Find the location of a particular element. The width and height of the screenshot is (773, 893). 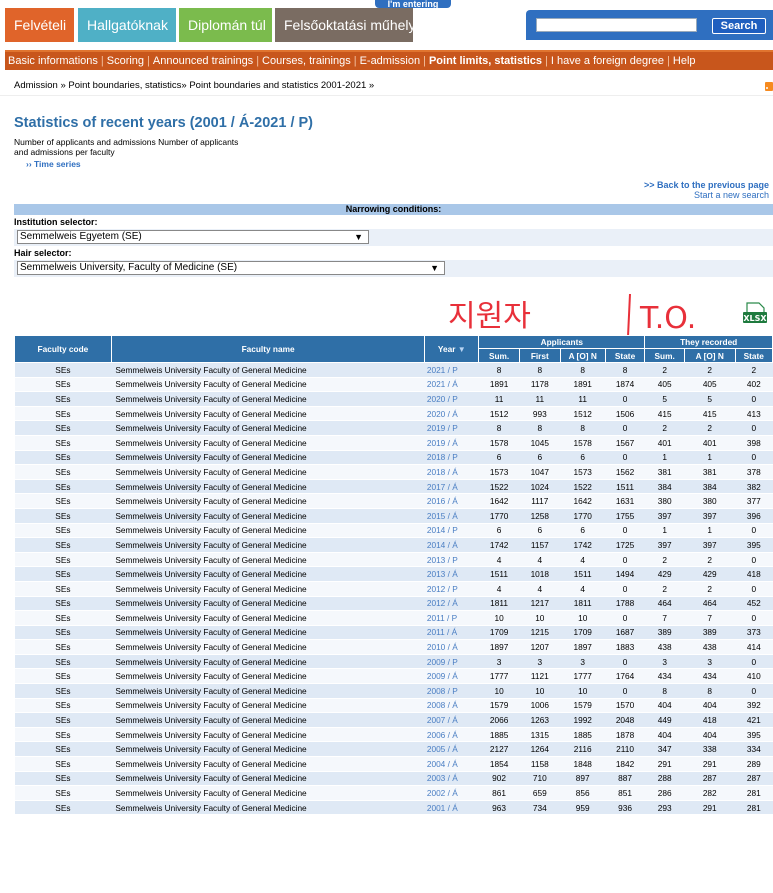

cell-rec-state: 418 is located at coordinates (754, 574).